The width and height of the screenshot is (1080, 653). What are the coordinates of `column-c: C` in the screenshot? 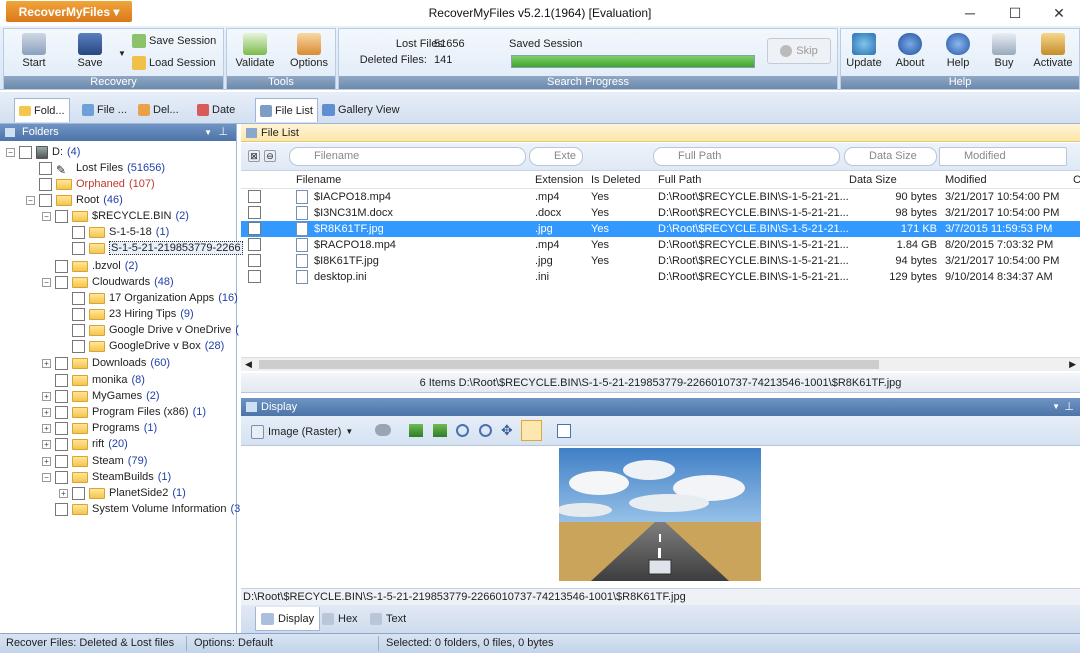 It's located at (1076, 180).